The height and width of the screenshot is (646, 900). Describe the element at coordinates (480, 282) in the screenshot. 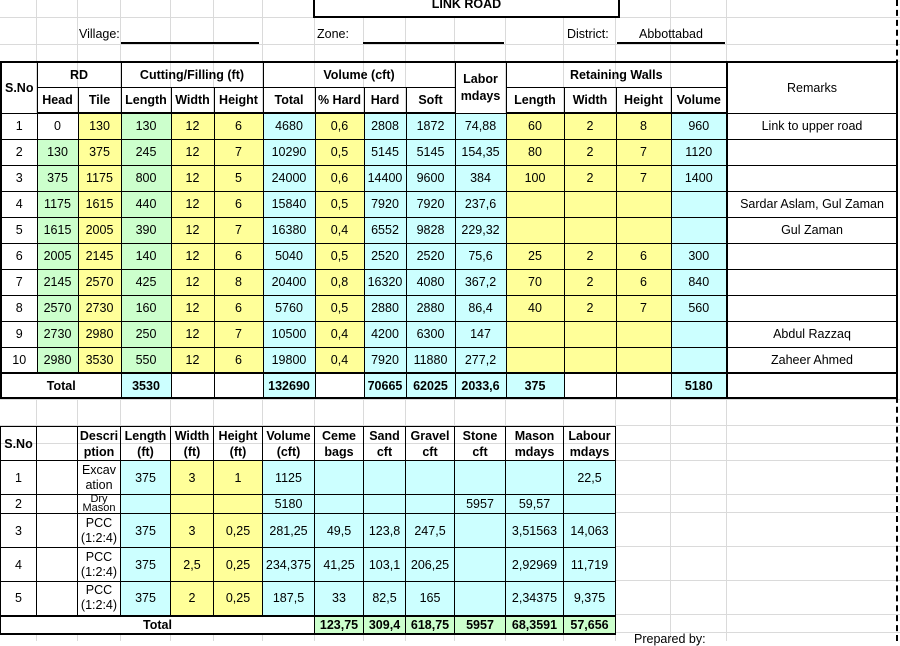

I see `cell-labor: 367,2` at that location.